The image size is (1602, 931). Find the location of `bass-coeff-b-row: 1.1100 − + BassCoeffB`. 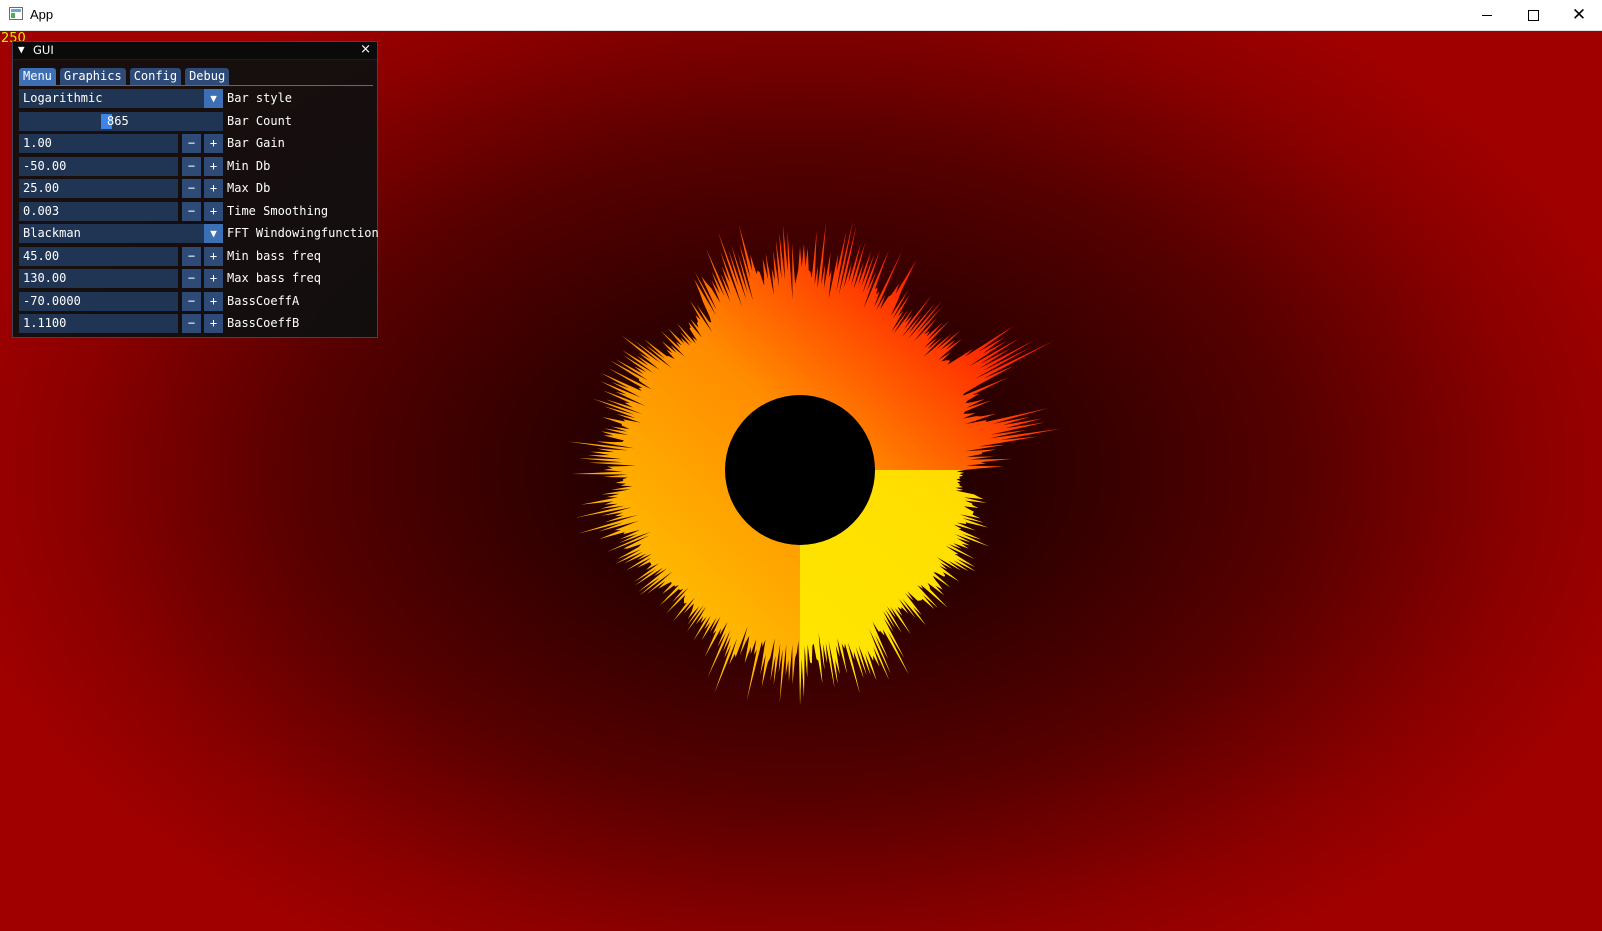

bass-coeff-b-row: 1.1100 − + BassCoeffB is located at coordinates (197, 323).